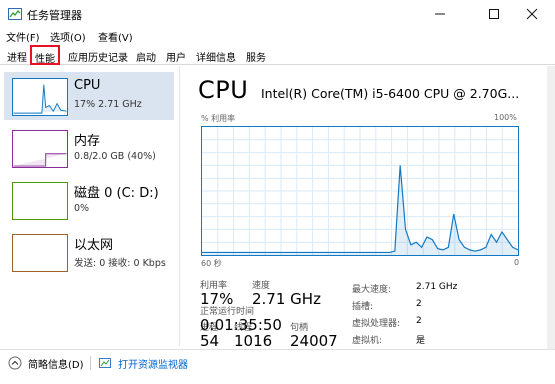  Describe the element at coordinates (241, 325) in the screenshot. I see `uptime-value: 0:01:35:50` at that location.